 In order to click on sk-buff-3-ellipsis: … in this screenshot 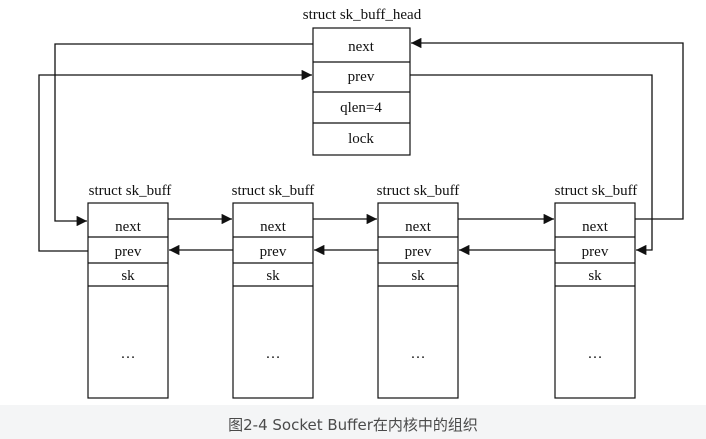, I will do `click(418, 354)`.